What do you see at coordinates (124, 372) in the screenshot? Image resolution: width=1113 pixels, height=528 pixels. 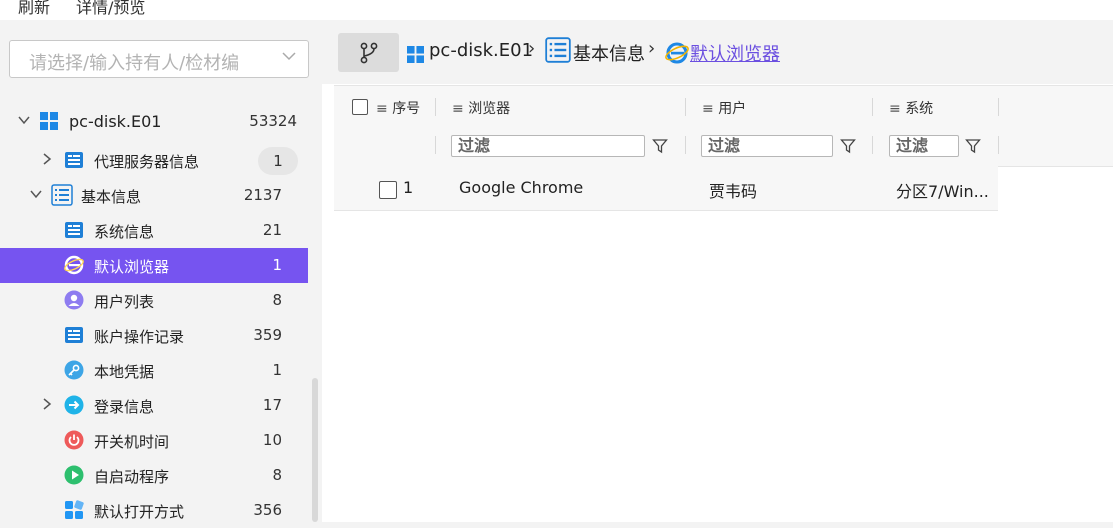 I see `tree-item-label: 本地凭据` at bounding box center [124, 372].